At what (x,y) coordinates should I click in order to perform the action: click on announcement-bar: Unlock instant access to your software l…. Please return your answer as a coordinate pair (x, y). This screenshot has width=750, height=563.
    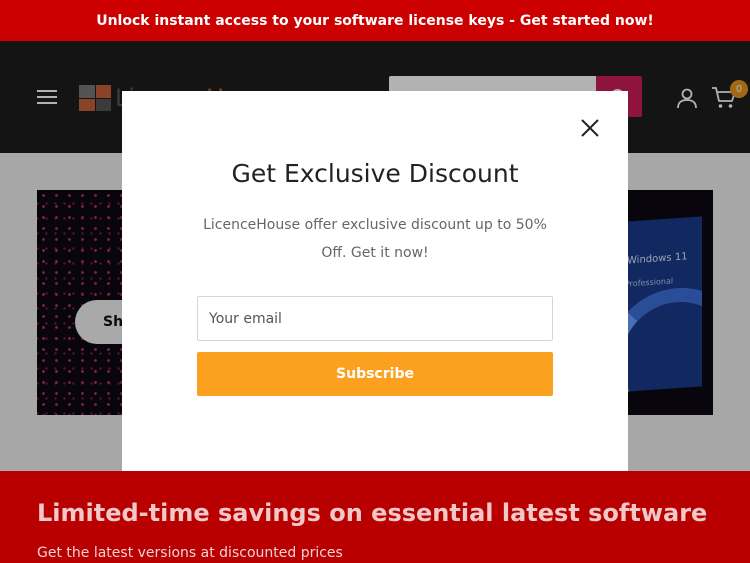
    Looking at the image, I should click on (375, 20).